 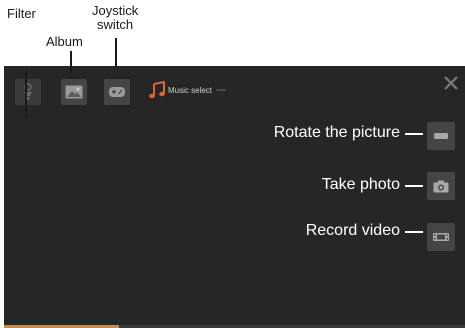 I want to click on rotate-picture-button, so click(x=441, y=136).